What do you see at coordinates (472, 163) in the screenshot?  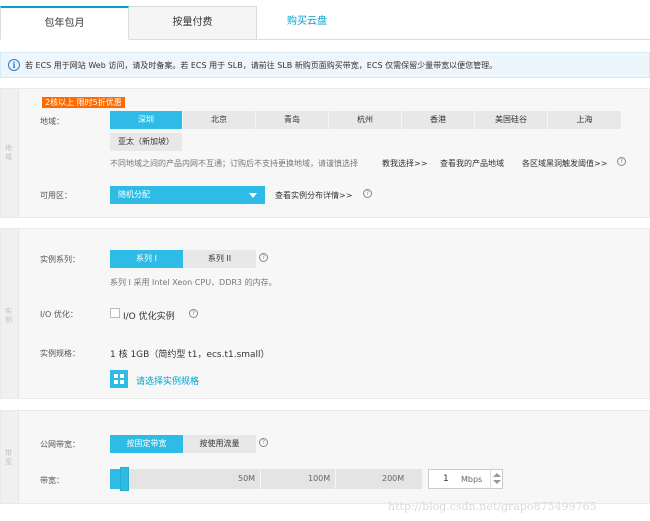 I see `link-my-regions: 查看我的产品地域` at bounding box center [472, 163].